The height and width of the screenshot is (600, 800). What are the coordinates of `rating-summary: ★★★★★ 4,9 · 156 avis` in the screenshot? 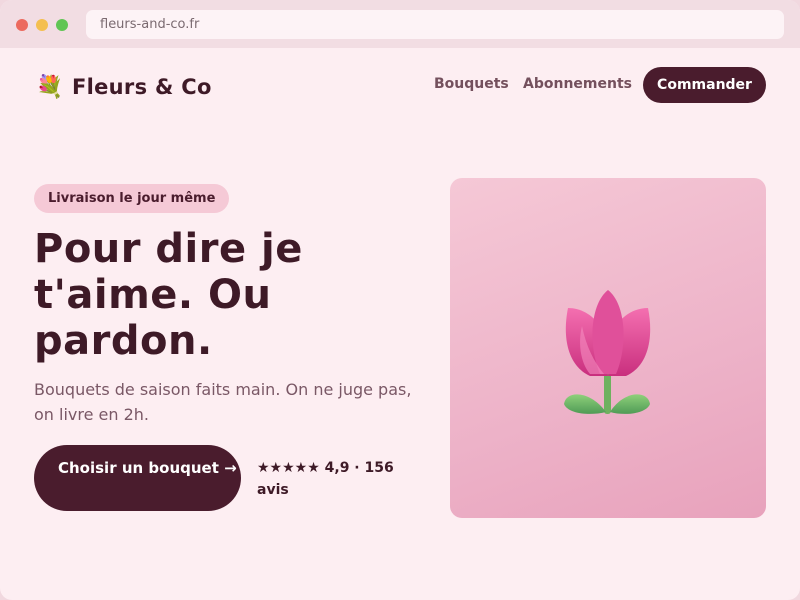 It's located at (325, 479).